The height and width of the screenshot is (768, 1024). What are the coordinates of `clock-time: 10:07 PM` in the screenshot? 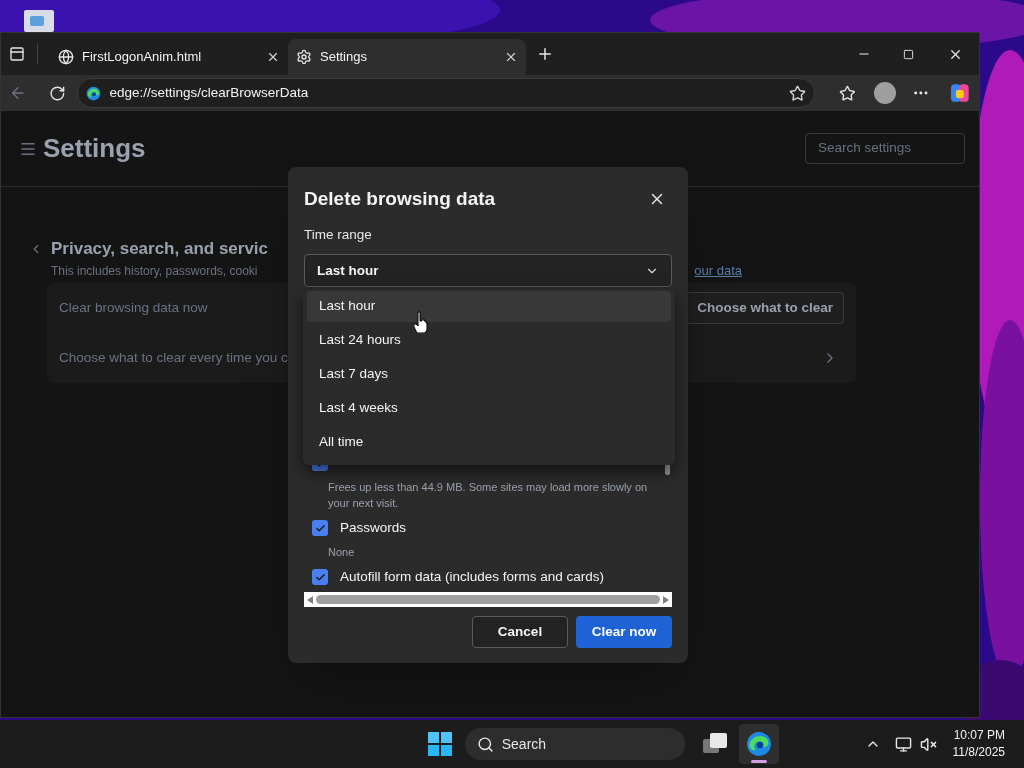 It's located at (979, 735).